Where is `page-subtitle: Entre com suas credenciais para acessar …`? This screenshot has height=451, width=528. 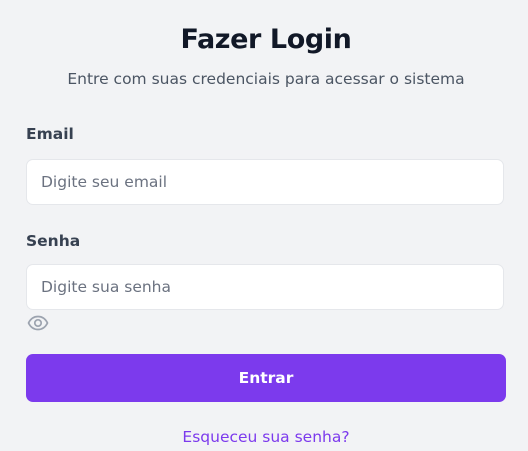 page-subtitle: Entre com suas credenciais para acessar … is located at coordinates (266, 79).